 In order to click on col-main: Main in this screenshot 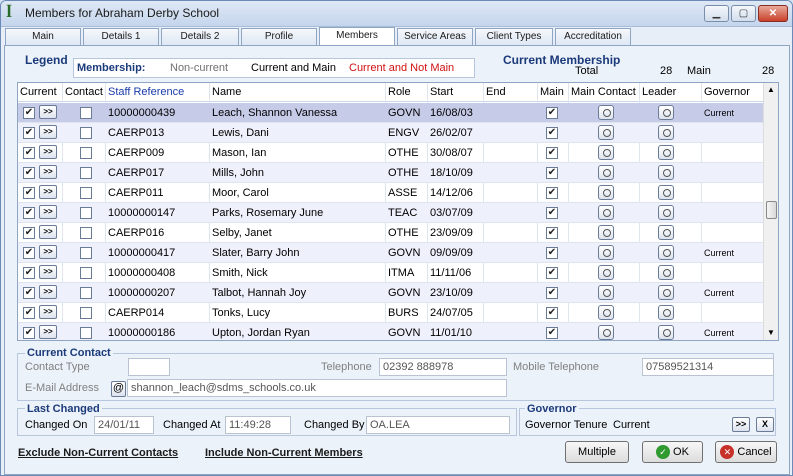, I will do `click(552, 92)`.